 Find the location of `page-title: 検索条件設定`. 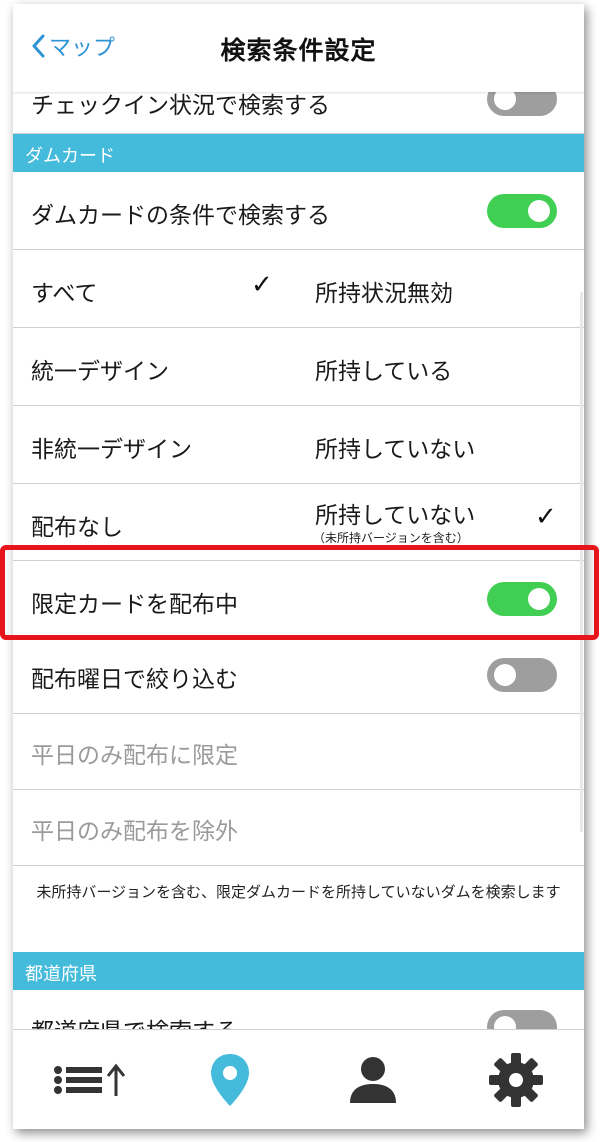

page-title: 検索条件設定 is located at coordinates (298, 50).